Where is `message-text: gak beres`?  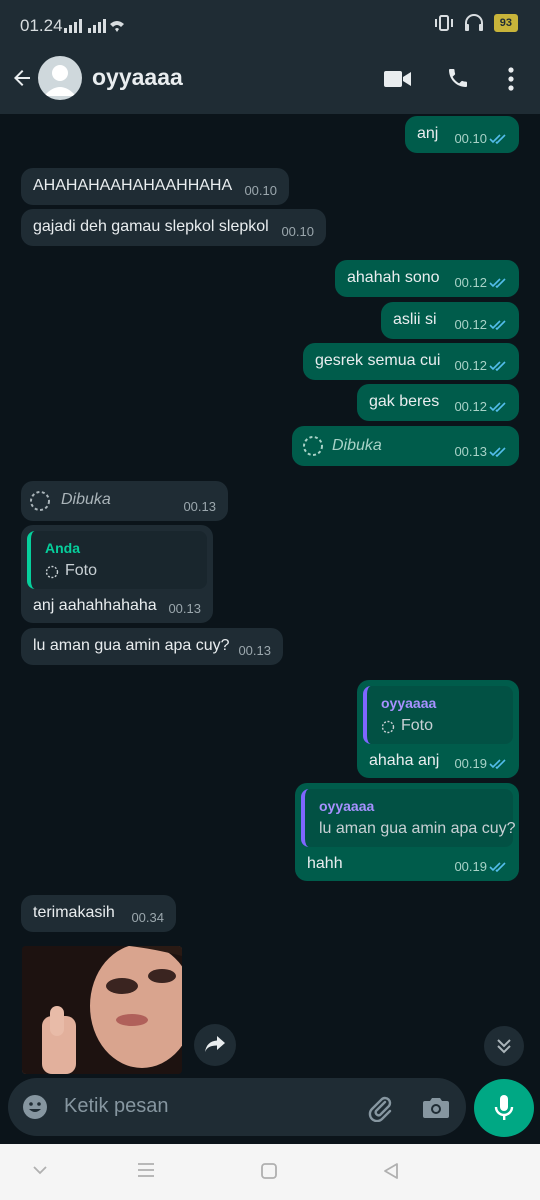
message-text: gak beres is located at coordinates (404, 401).